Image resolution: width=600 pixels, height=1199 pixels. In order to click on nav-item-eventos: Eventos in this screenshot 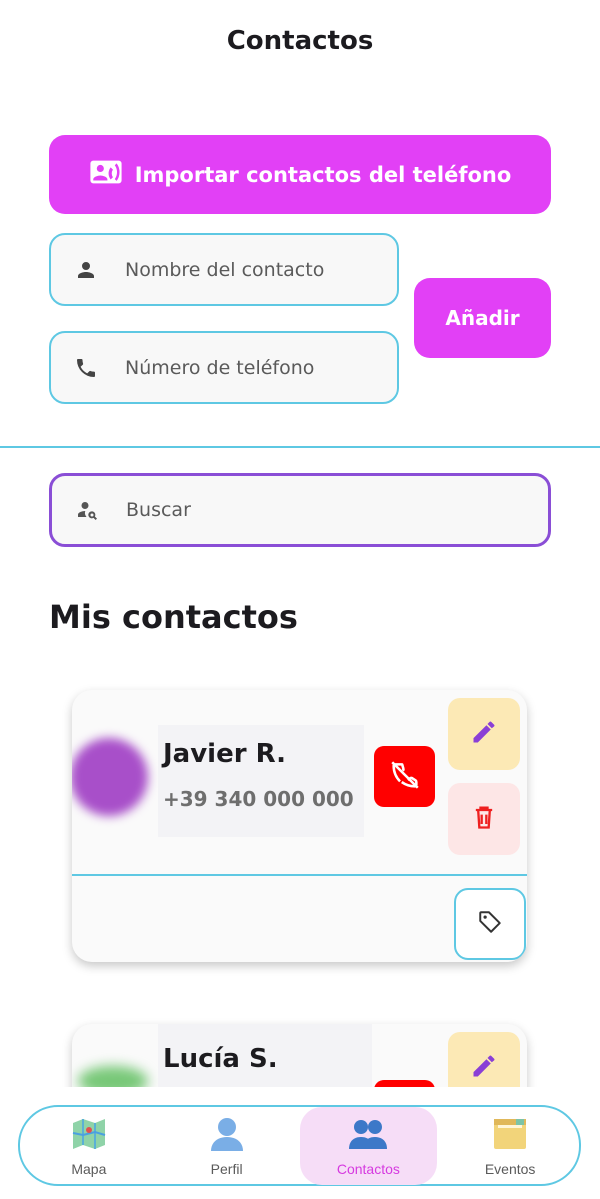, I will do `click(510, 1145)`.